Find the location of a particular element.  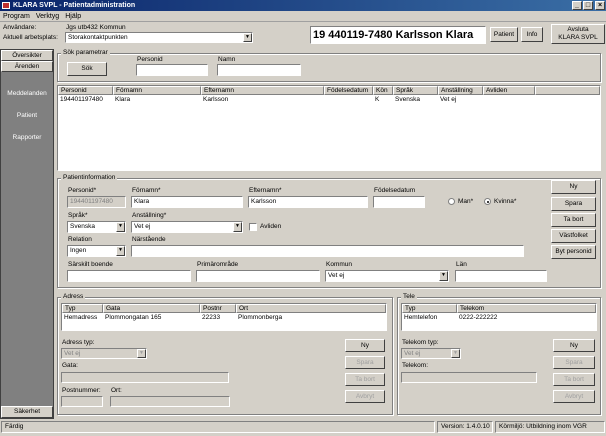

vastfolket-button: Västfolket is located at coordinates (573, 236).